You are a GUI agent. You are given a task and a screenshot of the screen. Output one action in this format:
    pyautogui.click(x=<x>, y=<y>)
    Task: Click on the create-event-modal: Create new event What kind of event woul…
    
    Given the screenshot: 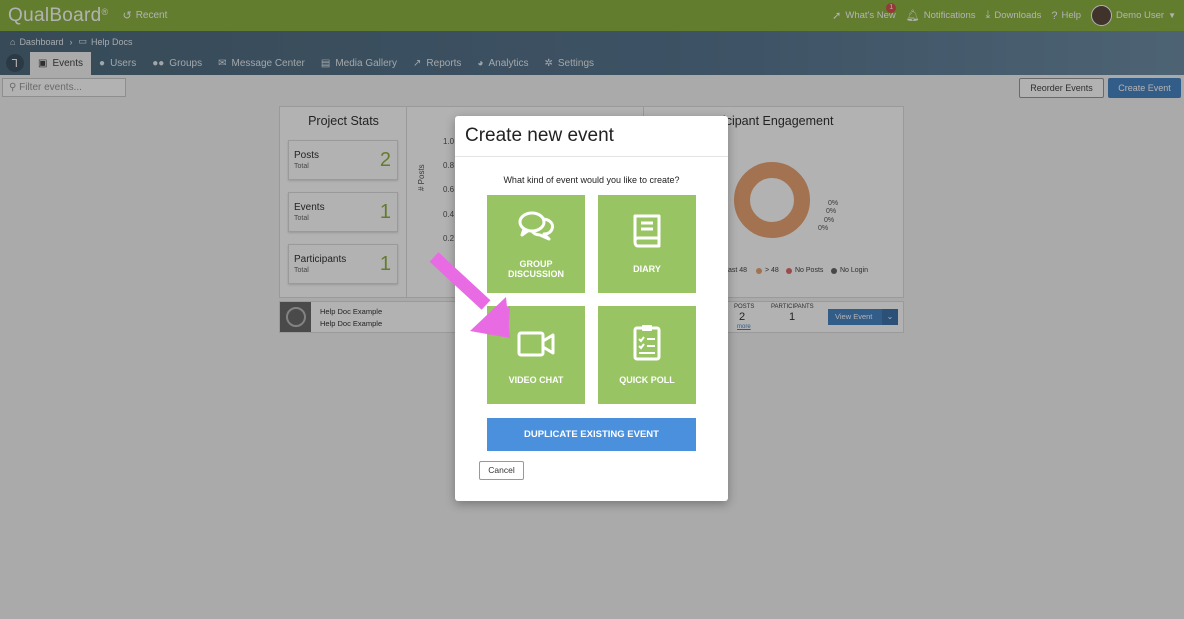 What is the action you would take?
    pyautogui.click(x=591, y=308)
    